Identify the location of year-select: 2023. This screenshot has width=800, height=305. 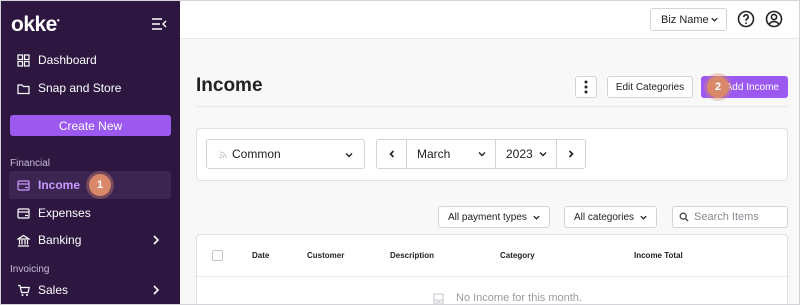
(526, 154).